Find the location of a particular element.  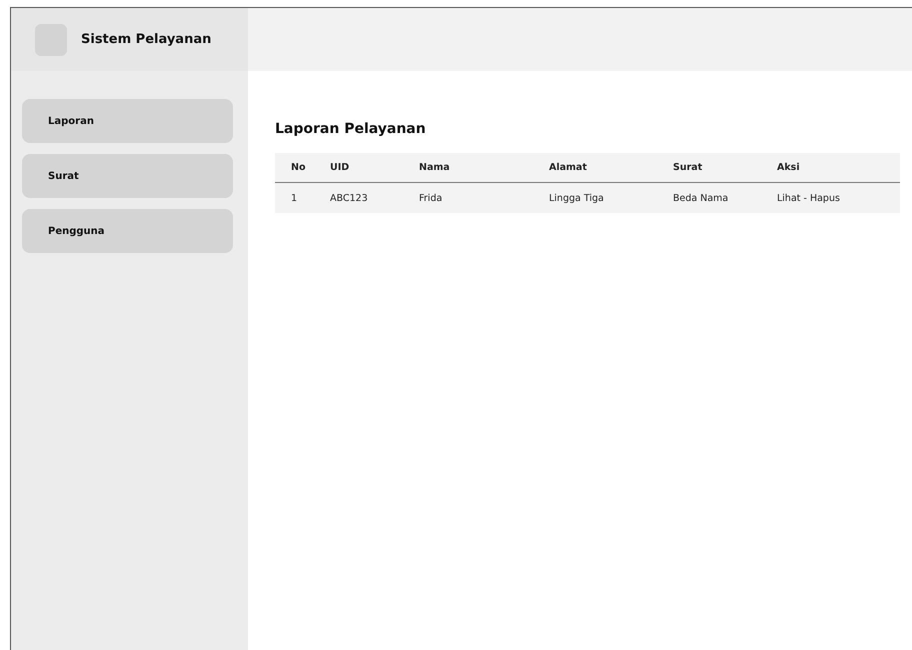

table-cell-text: ABC123 is located at coordinates (349, 198).